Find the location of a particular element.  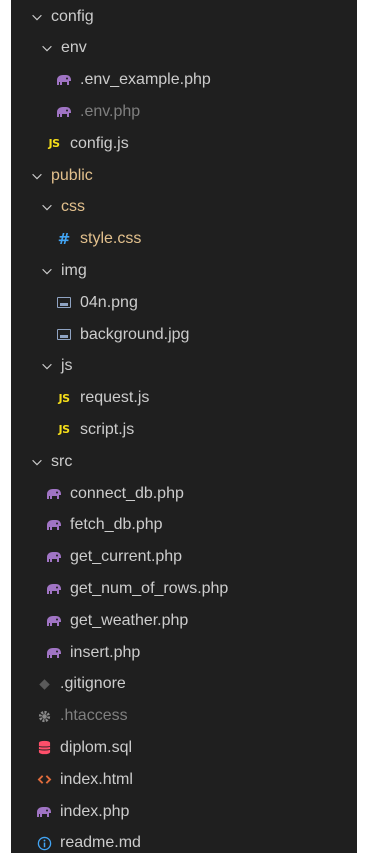

tree-folder-public: public is located at coordinates (184, 175).